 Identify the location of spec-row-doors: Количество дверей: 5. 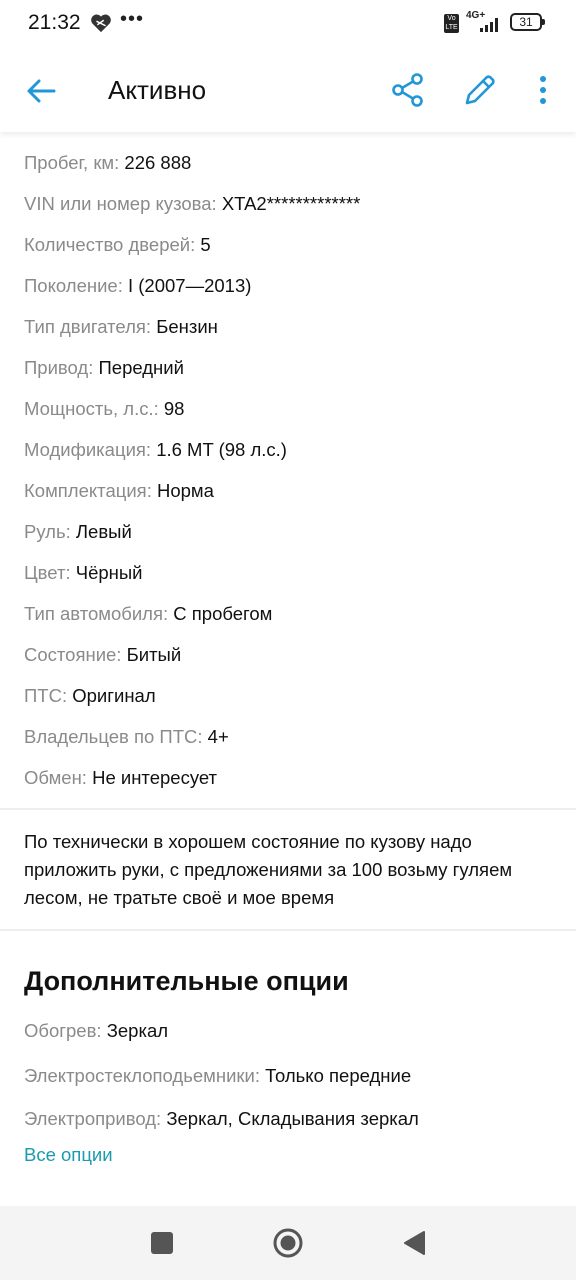
(117, 245).